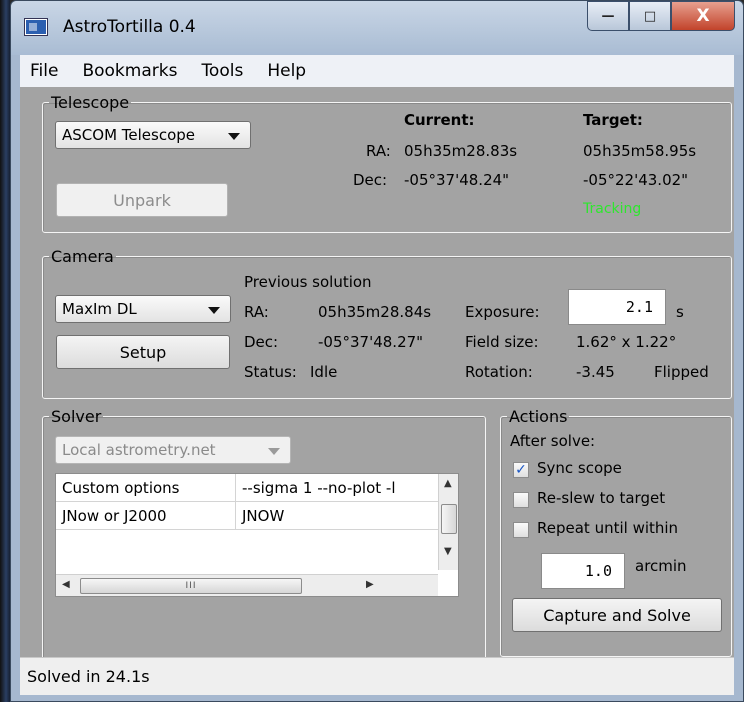 This screenshot has height=702, width=744. I want to click on menu-bookmarks: Bookmarks, so click(129, 71).